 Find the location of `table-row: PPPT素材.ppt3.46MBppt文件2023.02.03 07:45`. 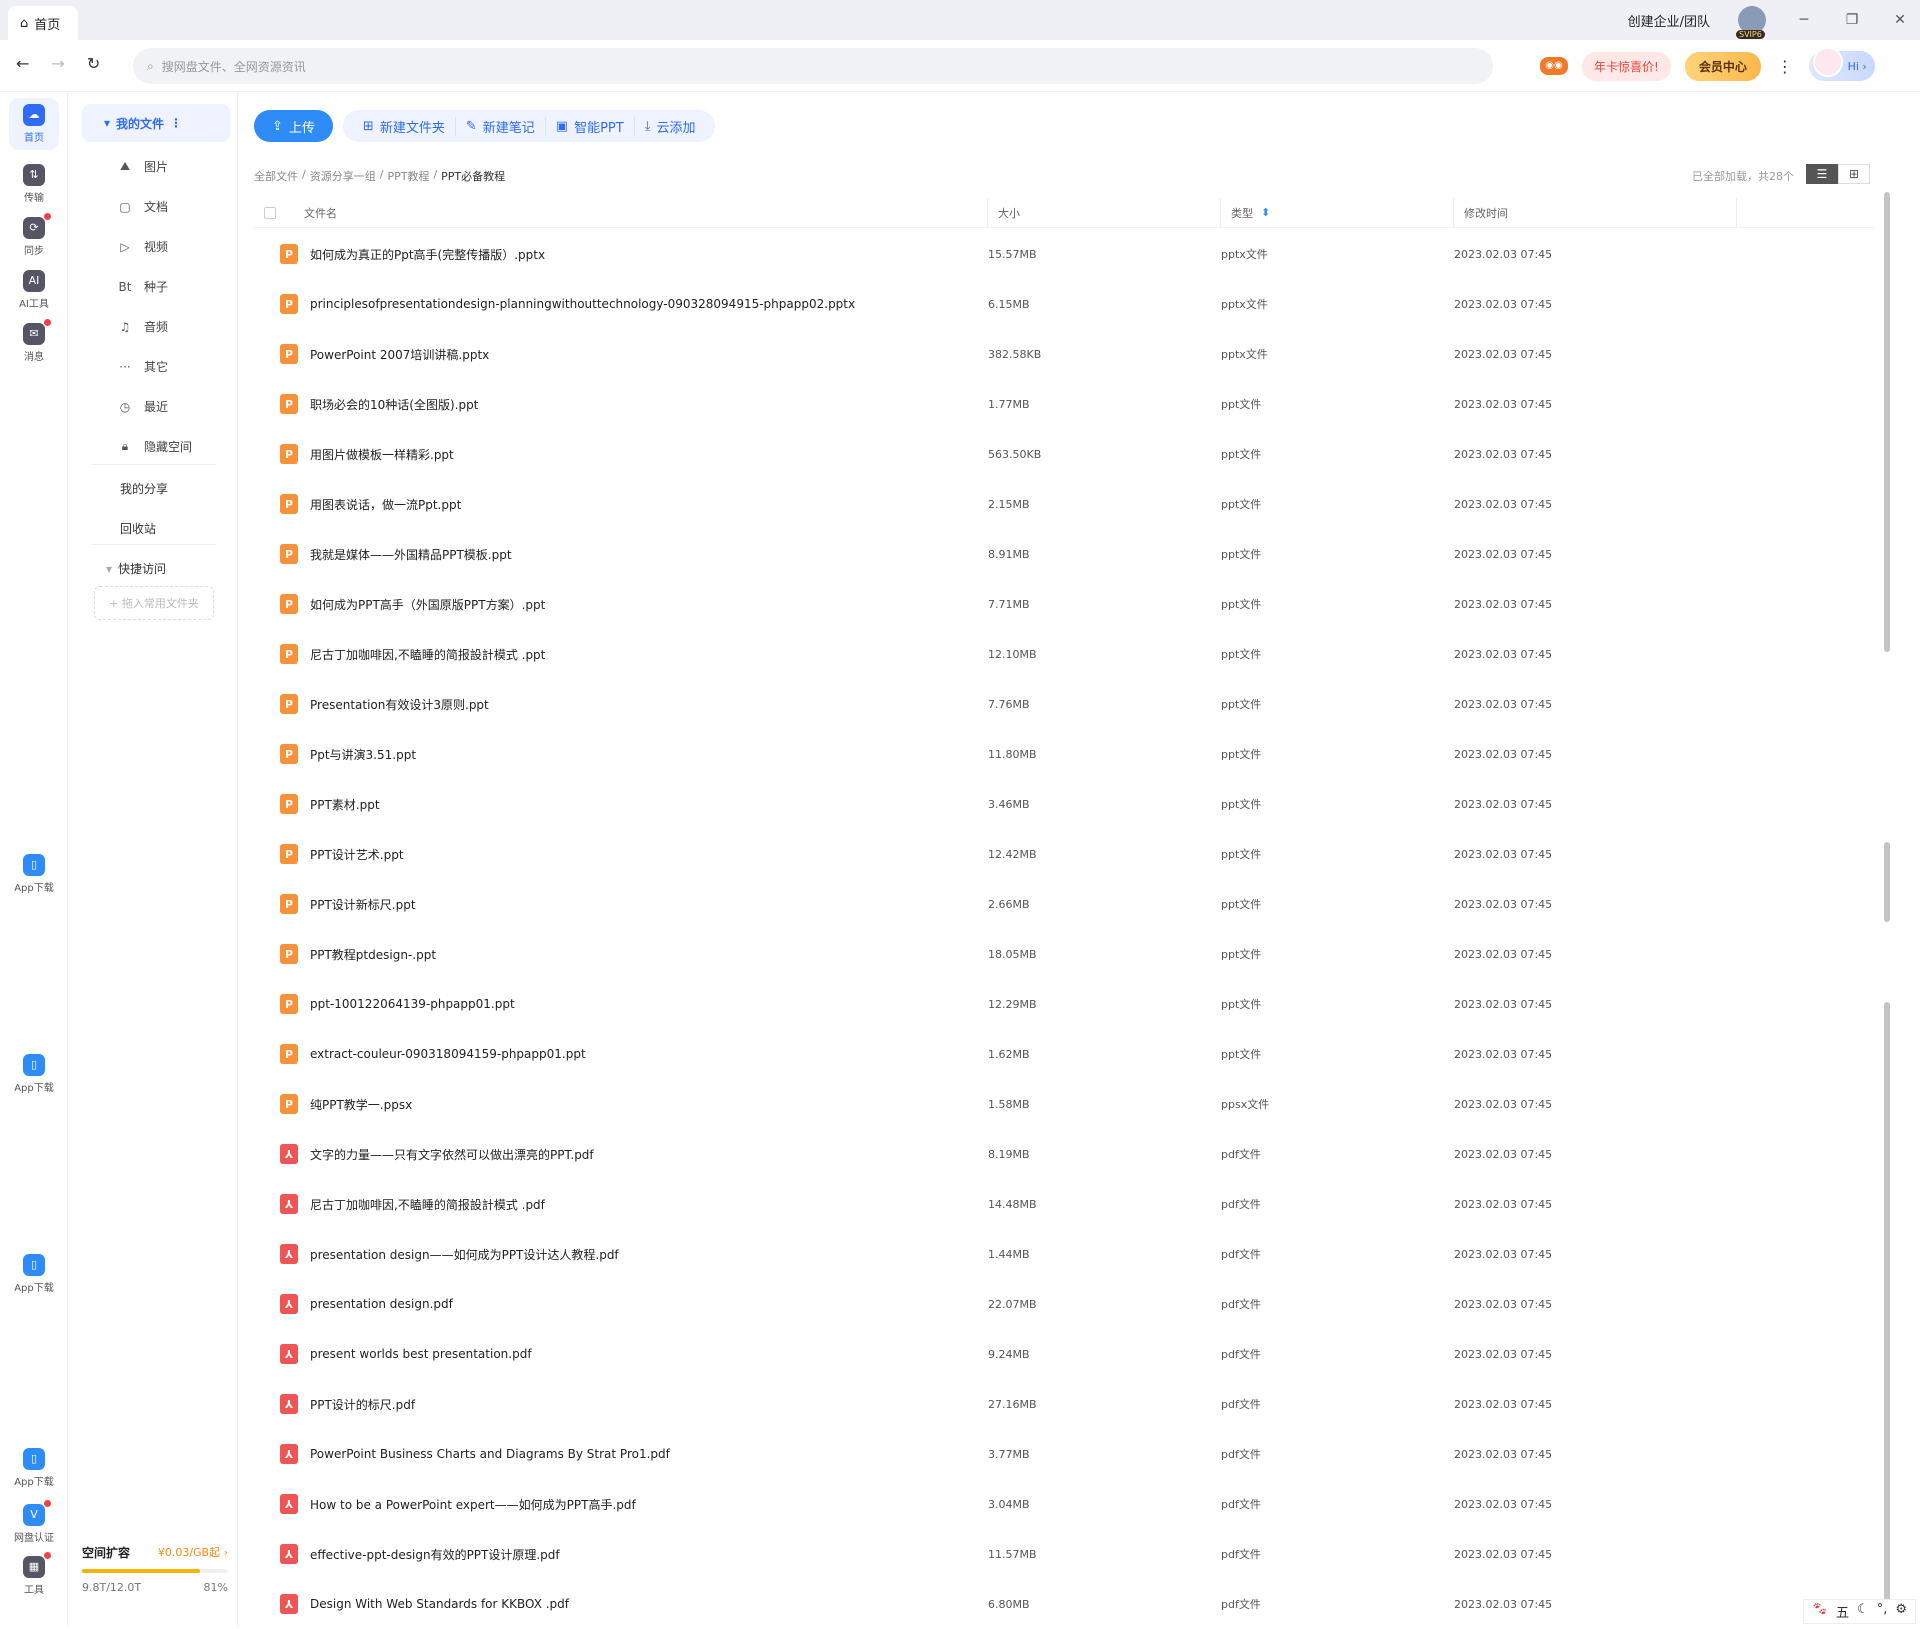

table-row: PPPT素材.ppt3.46MBppt文件2023.02.03 07:45 is located at coordinates (1064, 804).